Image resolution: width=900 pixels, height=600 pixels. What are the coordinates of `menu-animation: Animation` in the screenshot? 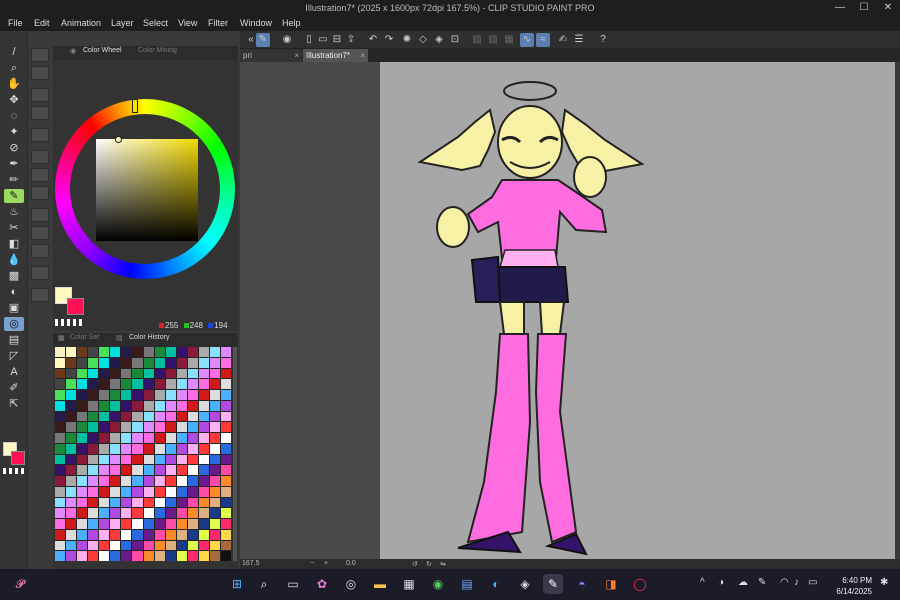 It's located at (81, 23).